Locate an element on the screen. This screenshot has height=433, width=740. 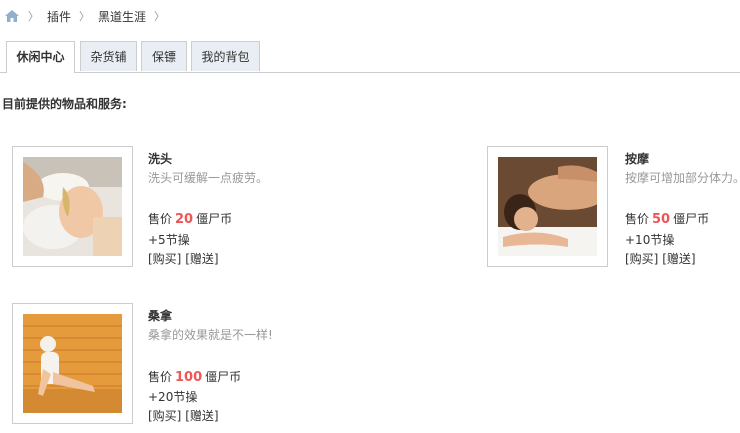
hair-wash-photo is located at coordinates (72, 206).